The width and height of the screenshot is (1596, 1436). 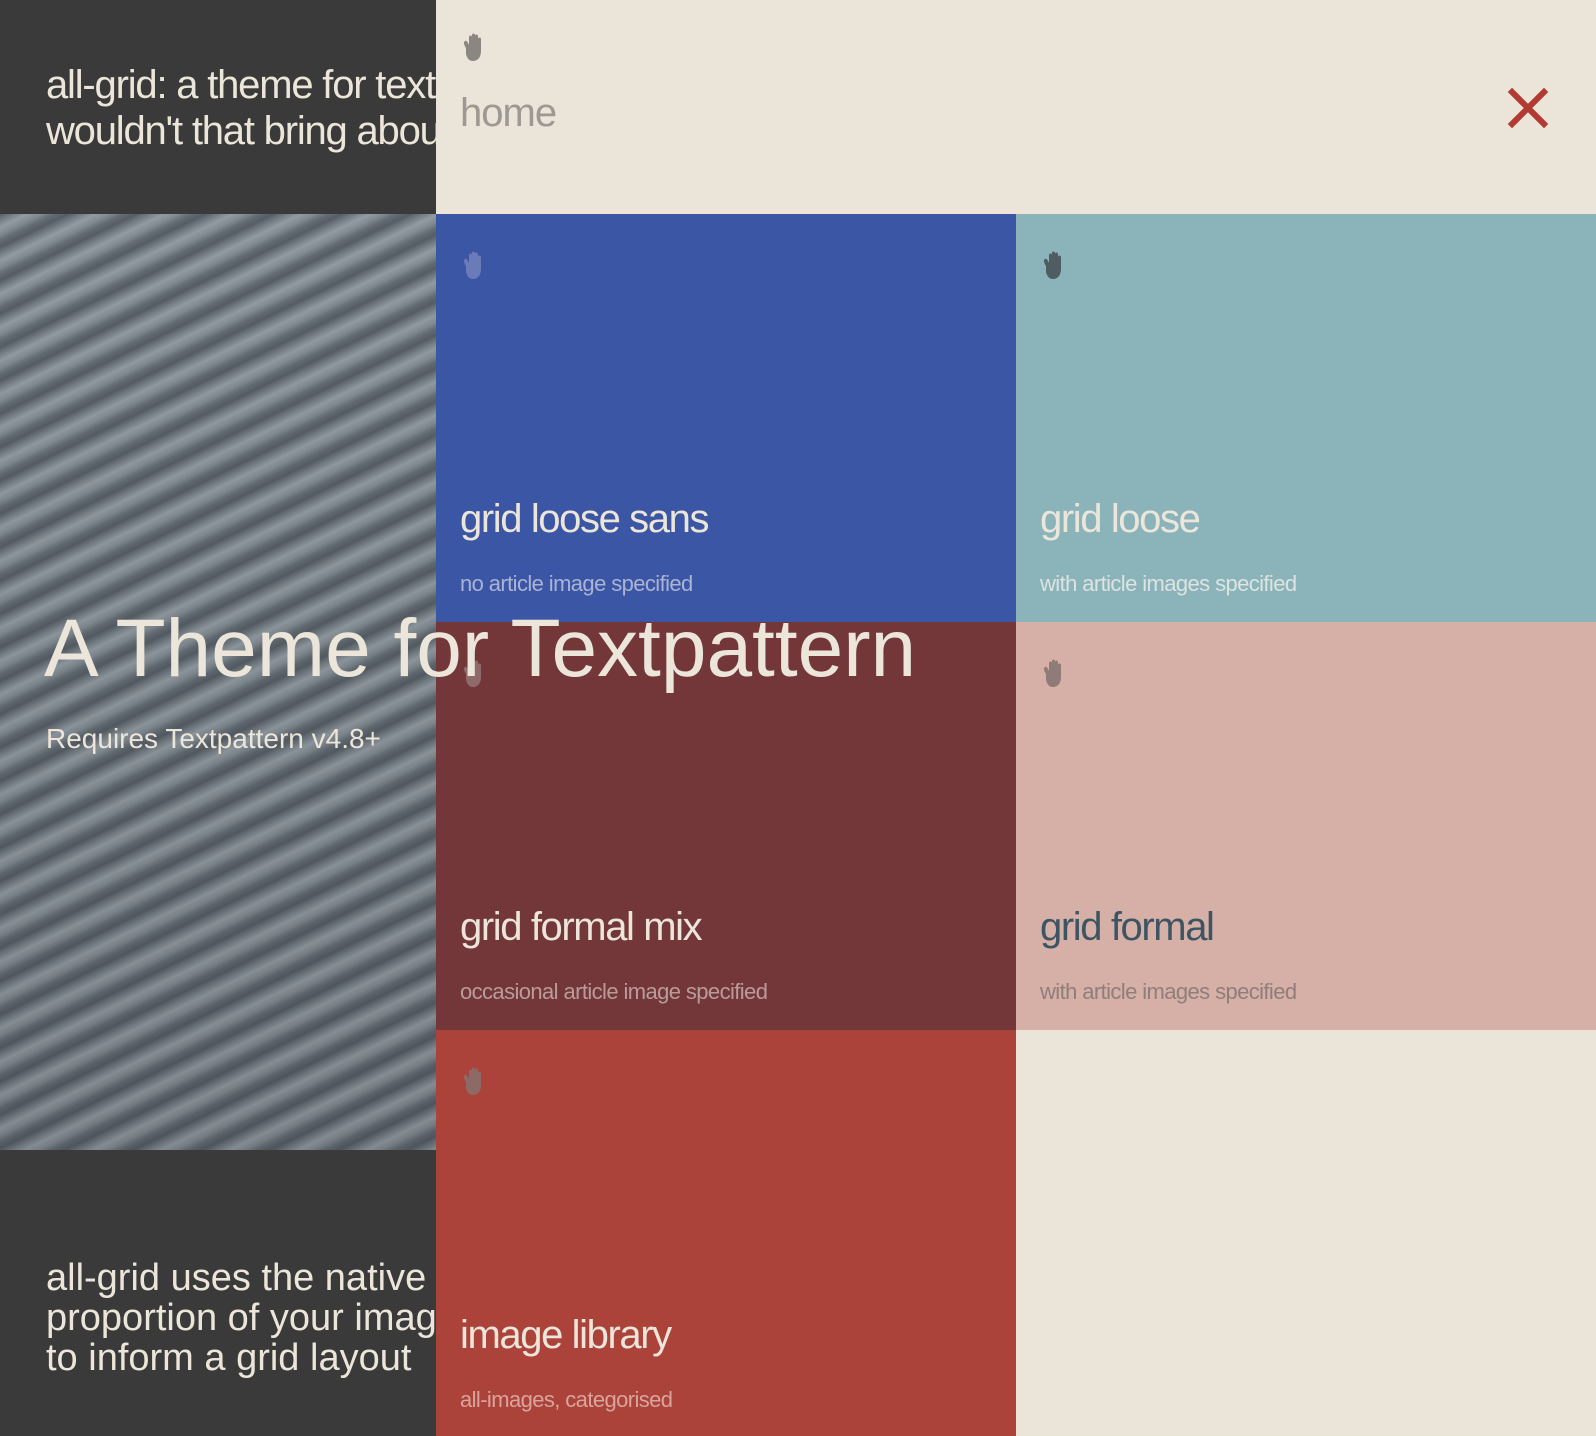 What do you see at coordinates (614, 991) in the screenshot?
I see `tile-subtitle: occasional article image specified` at bounding box center [614, 991].